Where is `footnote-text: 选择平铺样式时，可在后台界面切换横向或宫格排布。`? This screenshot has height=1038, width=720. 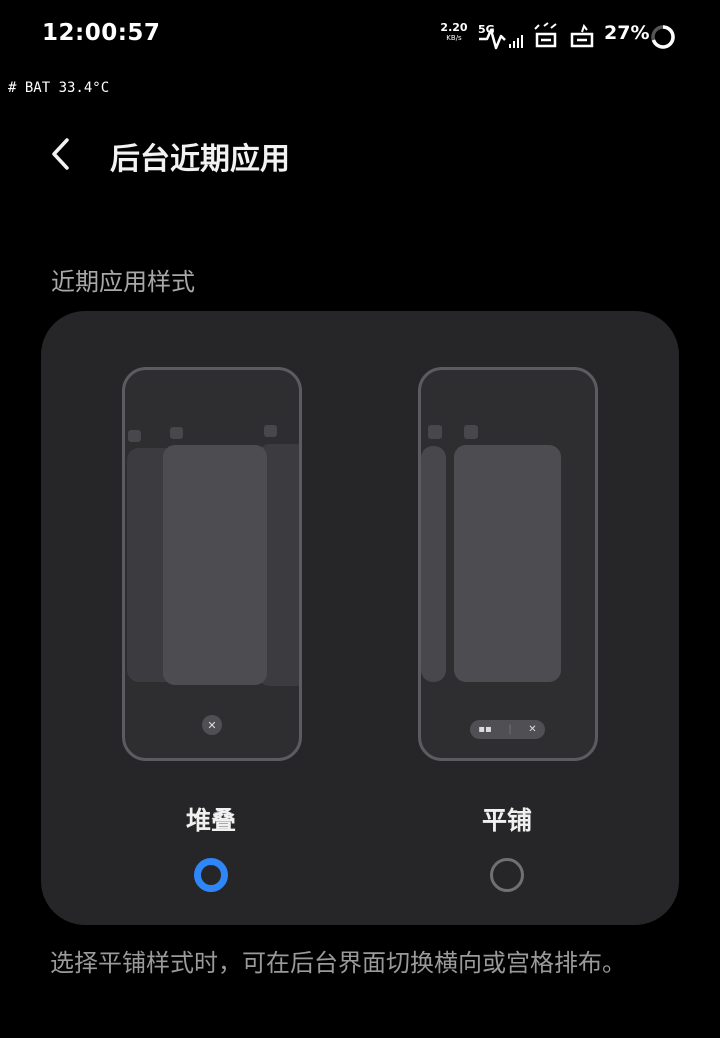
footnote-text: 选择平铺样式时，可在后台界面切换横向或宫格排布。 is located at coordinates (338, 963).